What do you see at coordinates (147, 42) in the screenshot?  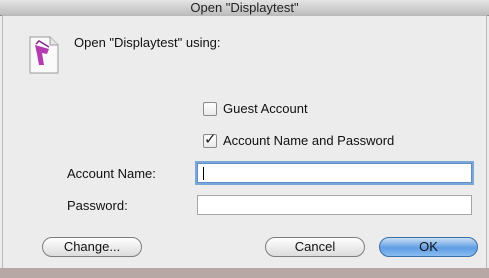 I see `dialog-prompt: Open "Displaytest" using:` at bounding box center [147, 42].